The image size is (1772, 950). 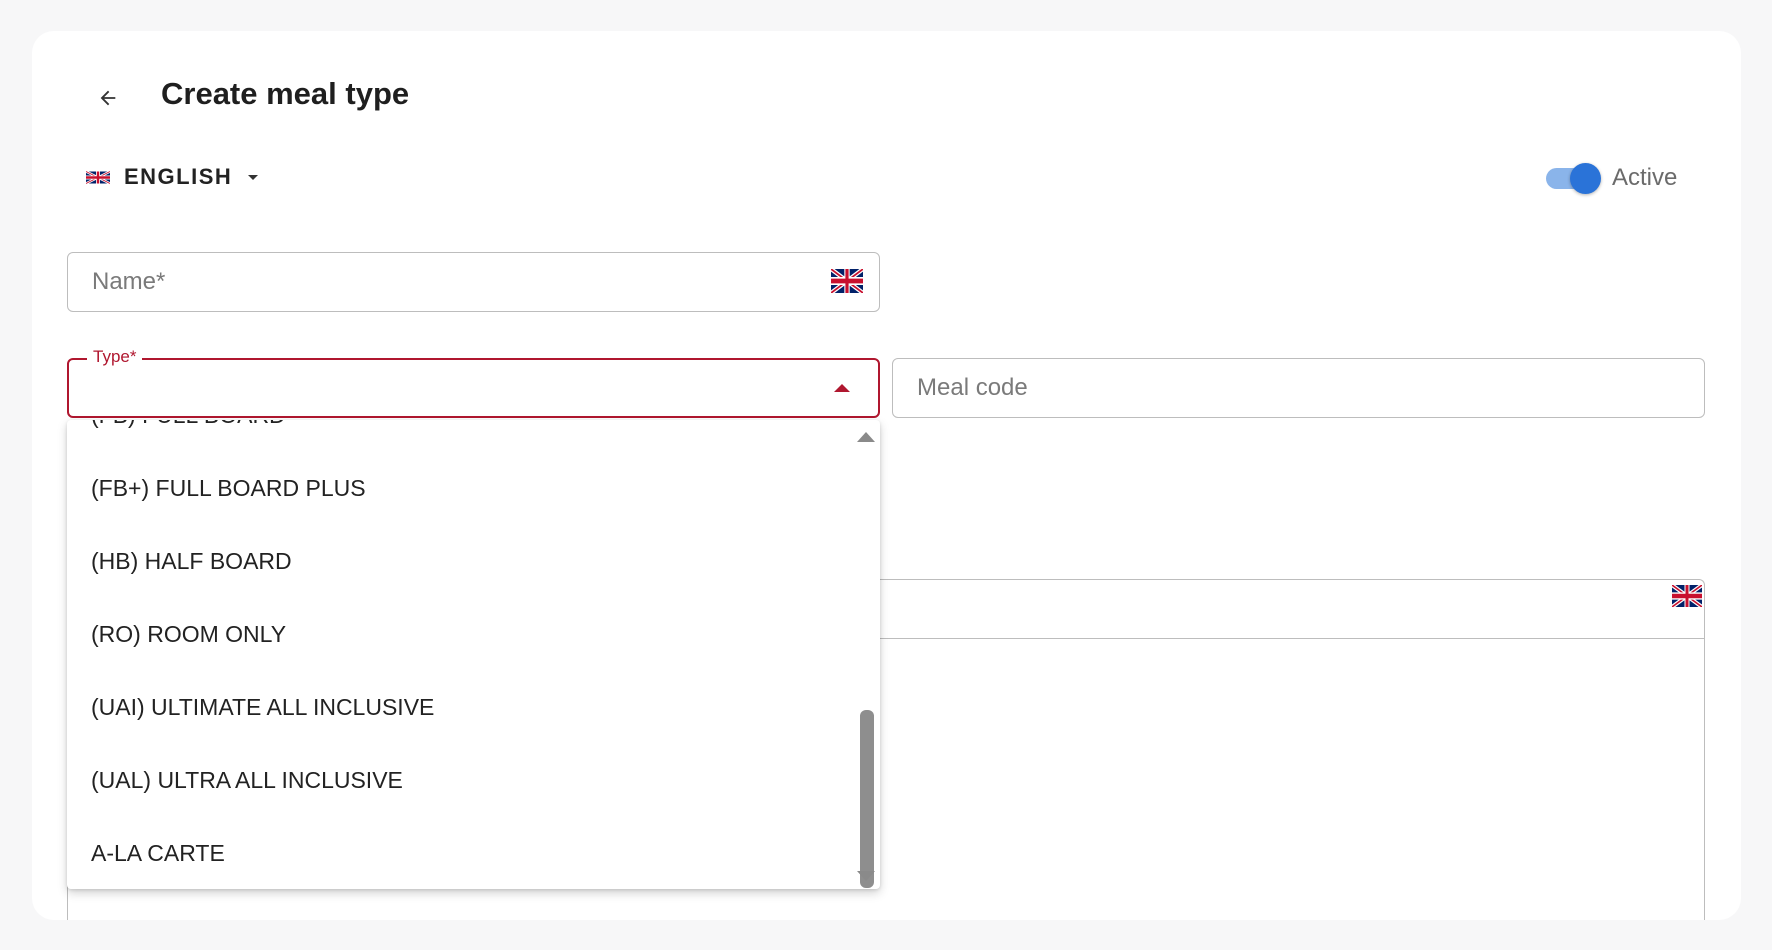 I want to click on name-placeholder: Name*, so click(x=129, y=281).